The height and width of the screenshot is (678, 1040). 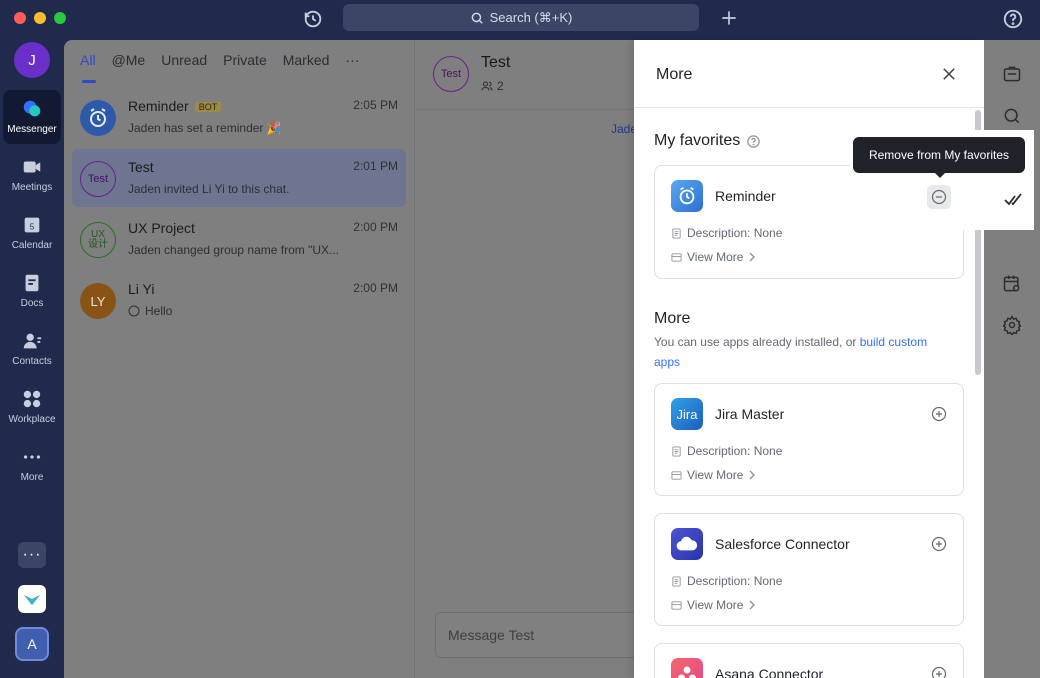 What do you see at coordinates (940, 175) in the screenshot?
I see `tooltip-arrow` at bounding box center [940, 175].